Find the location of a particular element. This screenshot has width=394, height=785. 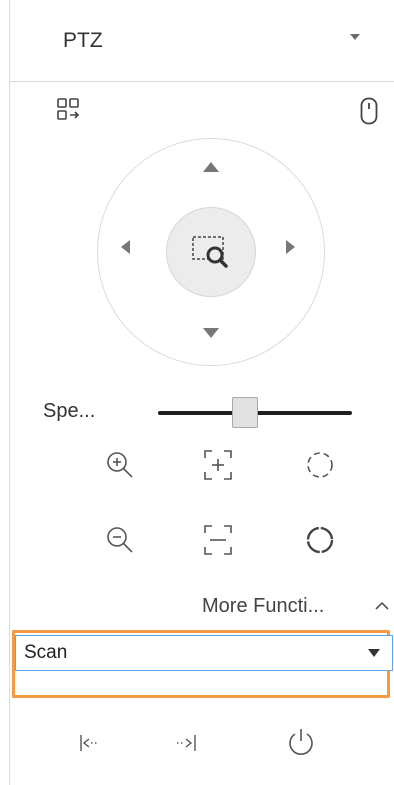

speed-slider-thumb is located at coordinates (245, 412).